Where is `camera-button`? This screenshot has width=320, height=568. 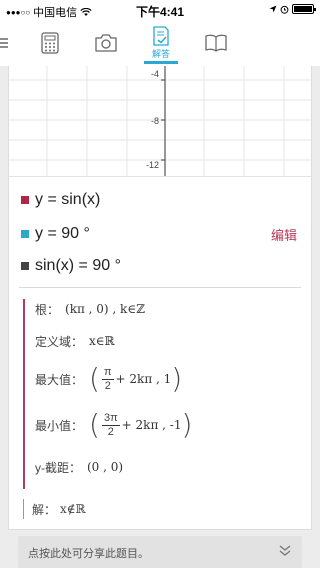 camera-button is located at coordinates (106, 43).